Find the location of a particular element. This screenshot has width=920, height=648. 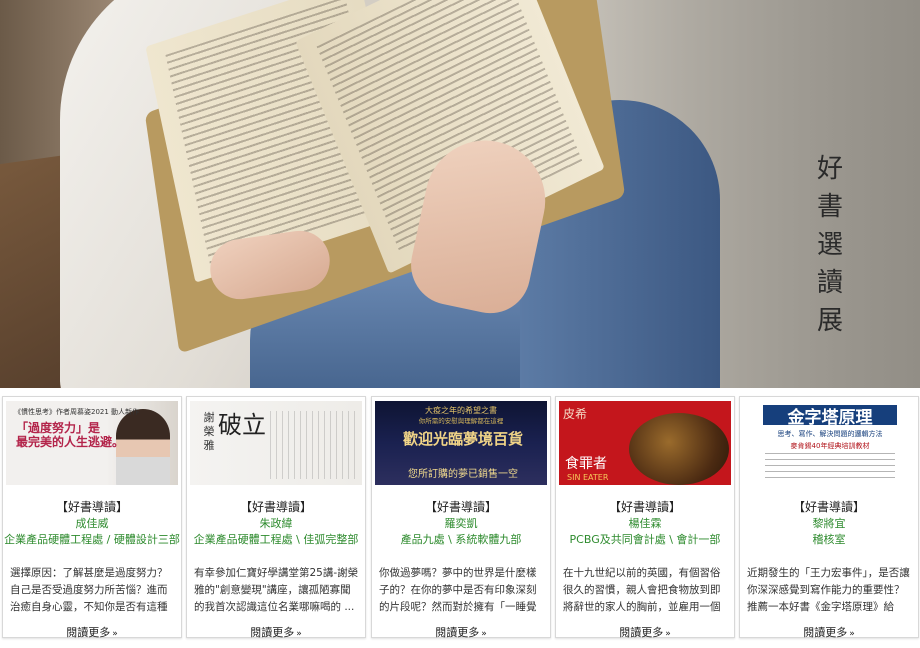

hero-title-char: 展 is located at coordinates (829, 321).